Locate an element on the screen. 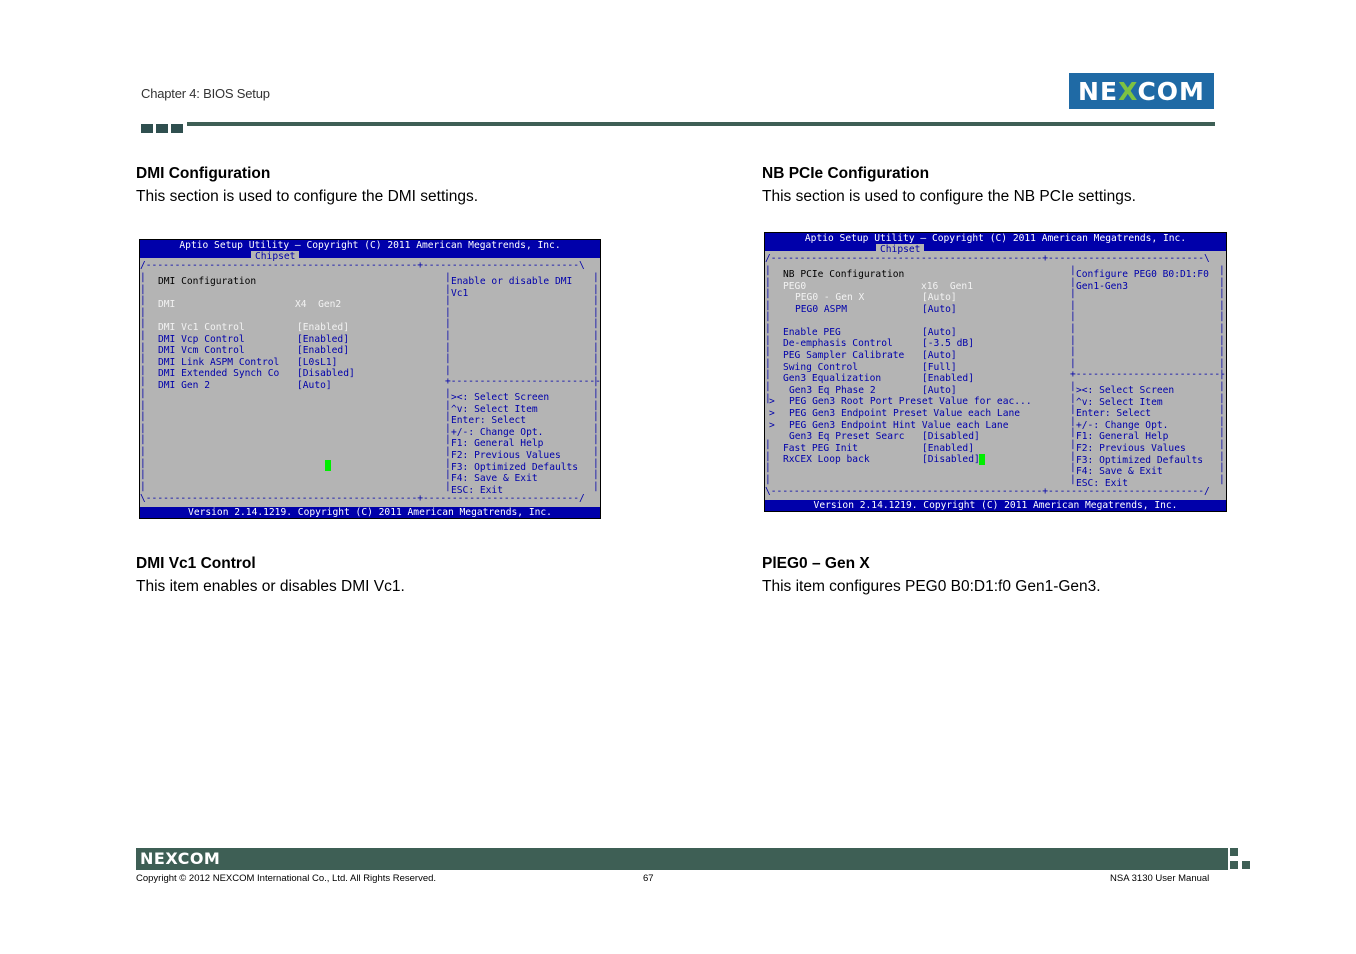  bios-option-label: DMI Link ASPM Control is located at coordinates (218, 363).